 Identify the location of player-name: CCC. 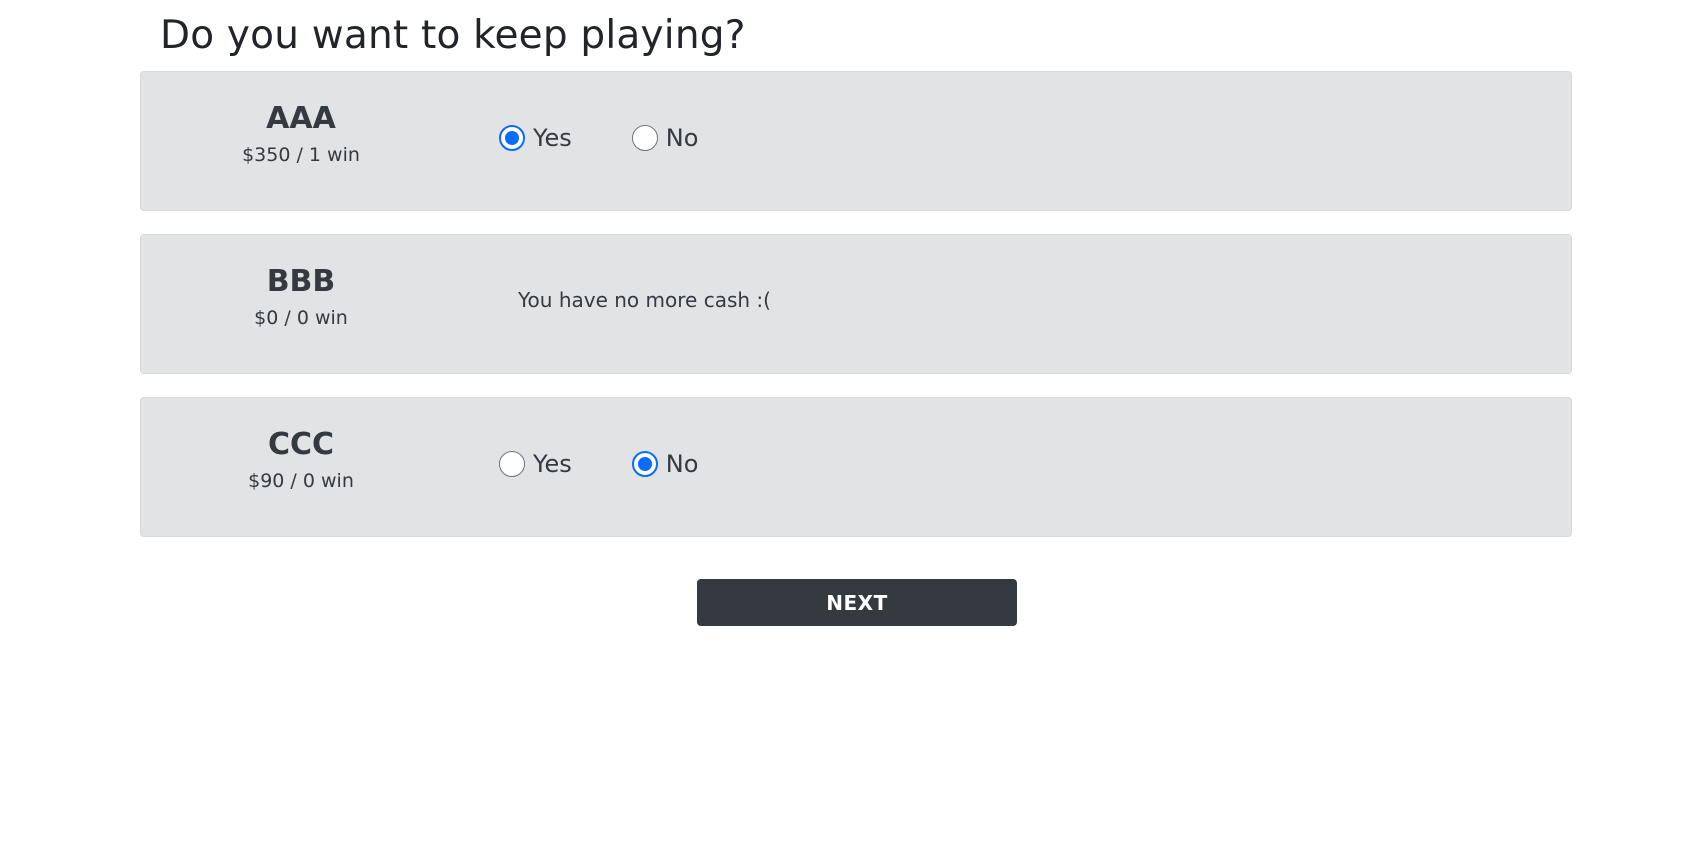
(301, 444).